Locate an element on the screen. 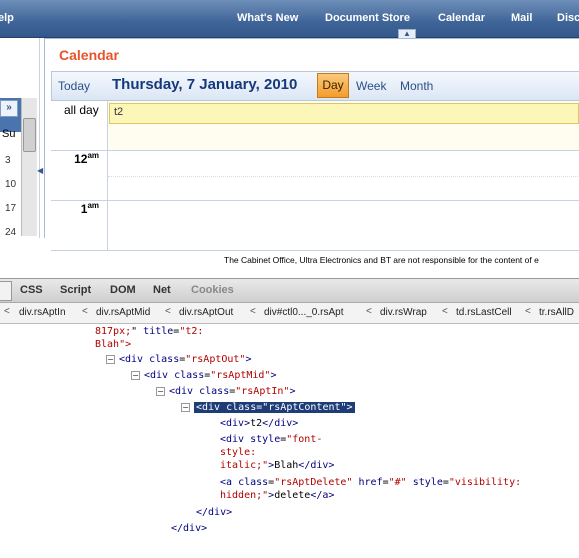 The width and height of the screenshot is (579, 558). breadcrumb-item: td.rsLastCell is located at coordinates (484, 312).